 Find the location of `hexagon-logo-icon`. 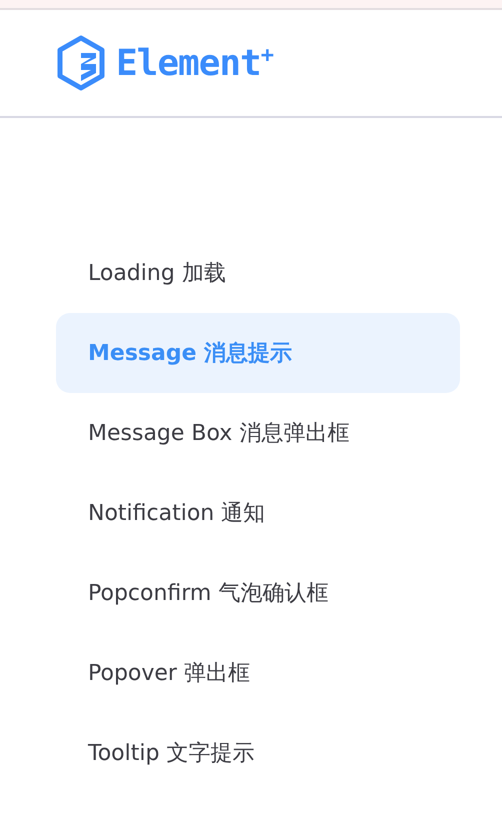

hexagon-logo-icon is located at coordinates (81, 63).